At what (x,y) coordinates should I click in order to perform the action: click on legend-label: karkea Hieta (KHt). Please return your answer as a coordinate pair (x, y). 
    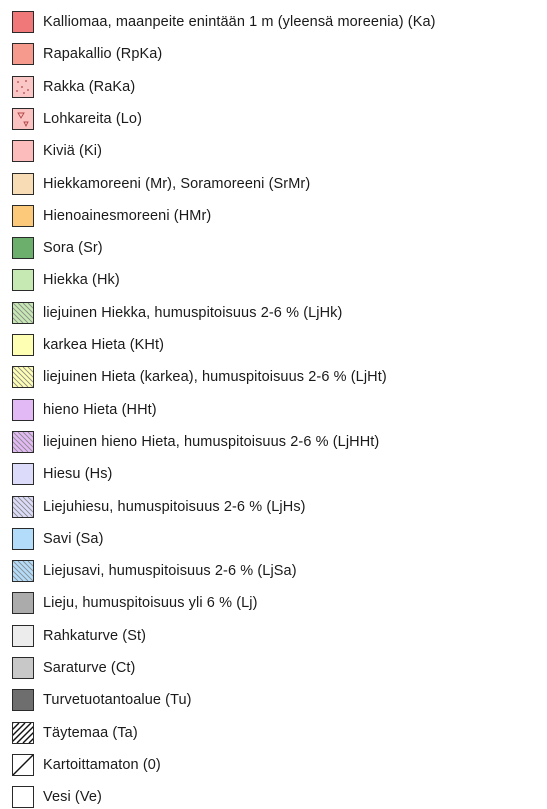
    Looking at the image, I should click on (104, 345).